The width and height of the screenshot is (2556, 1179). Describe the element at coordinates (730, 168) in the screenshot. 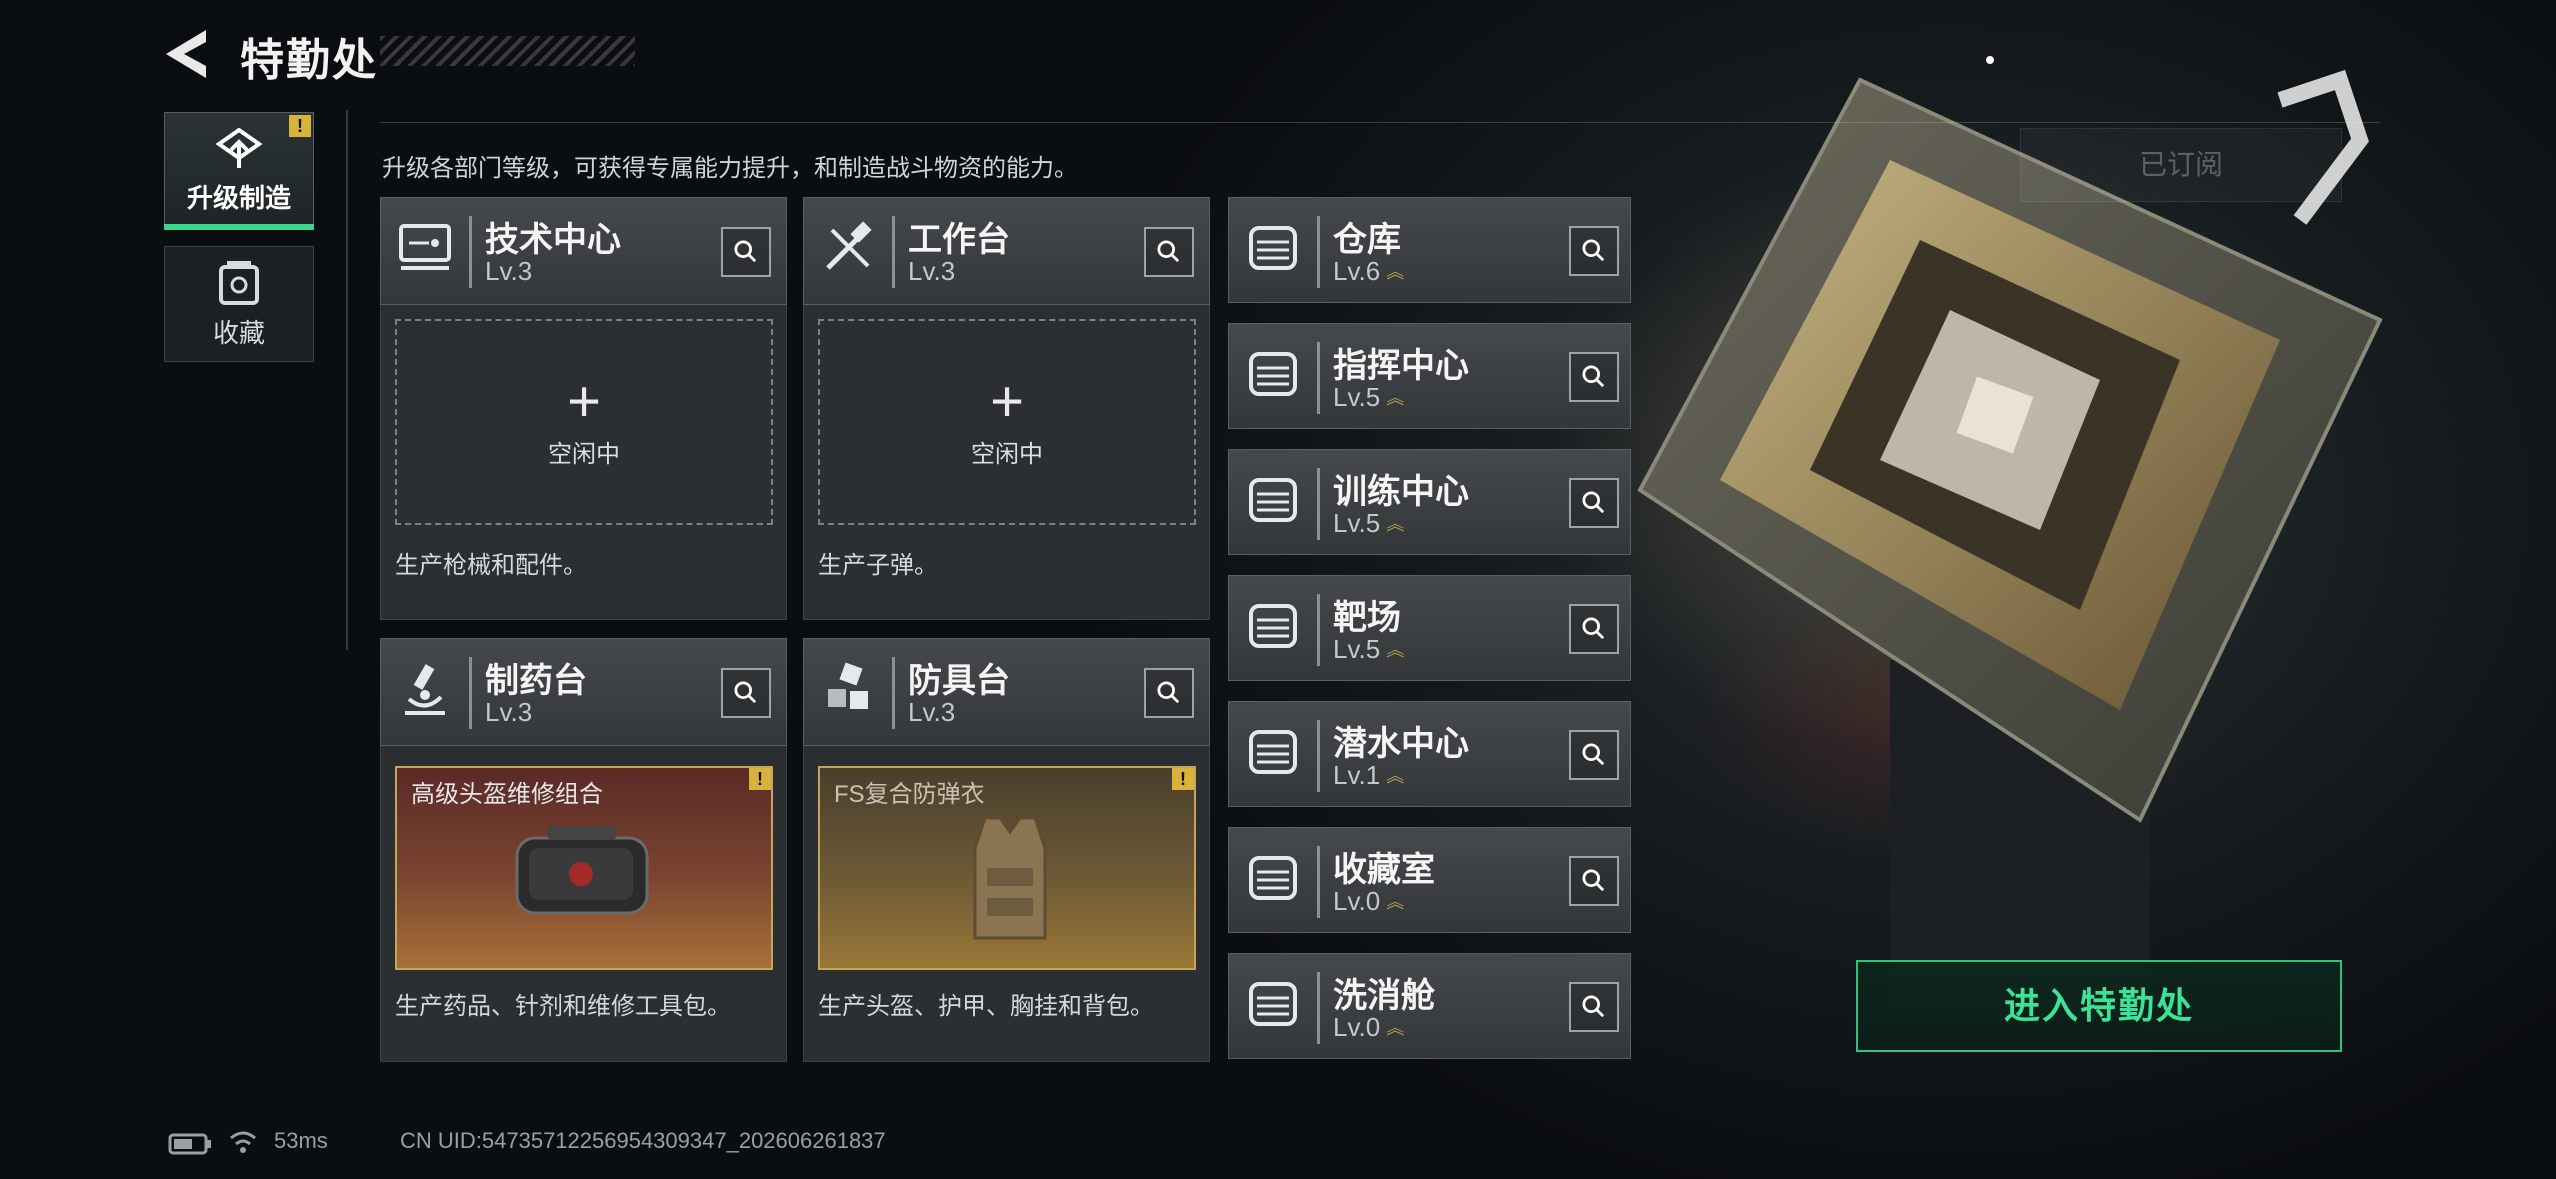

I see `page-description: 升级各部门等级，可获得专属能力提升，和制造战斗物资的能力。` at that location.